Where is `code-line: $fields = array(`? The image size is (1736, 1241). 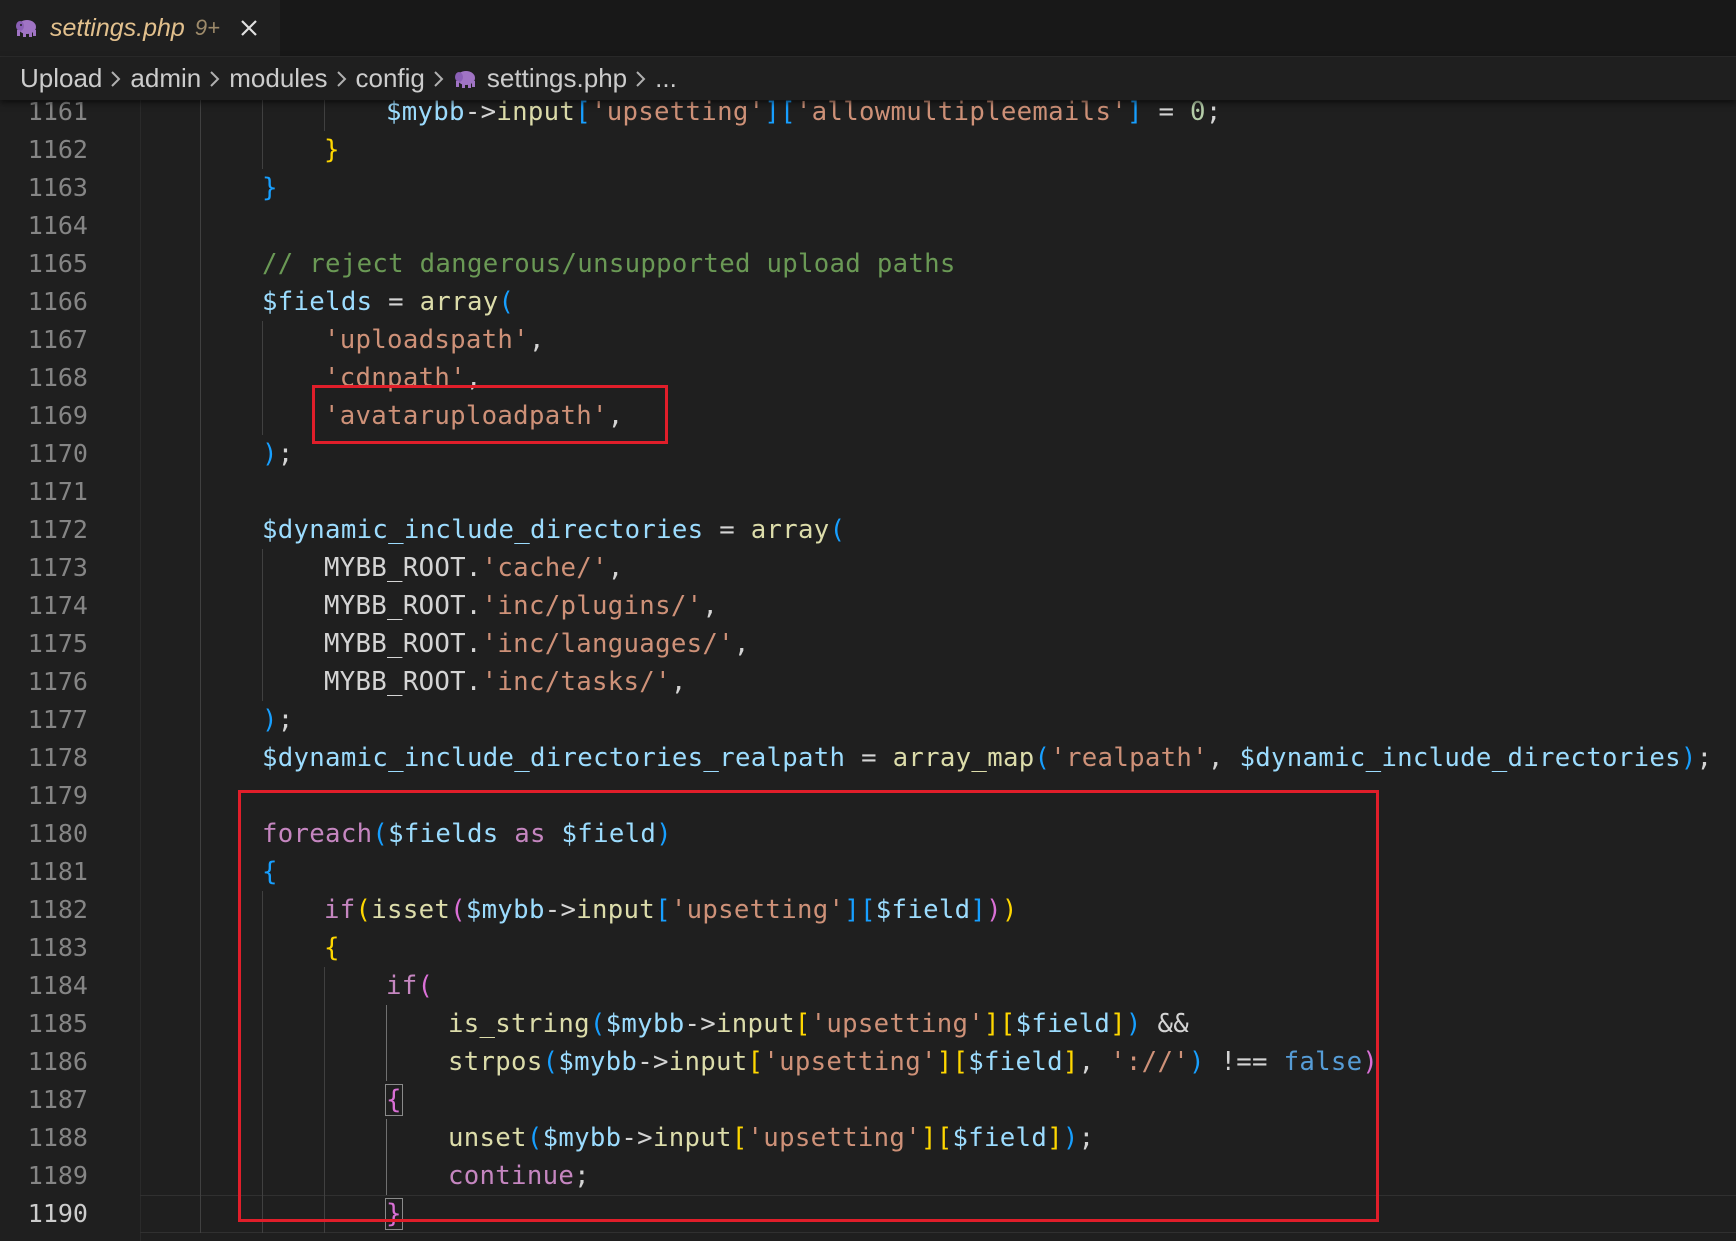
code-line: $fields = array( is located at coordinates (388, 302).